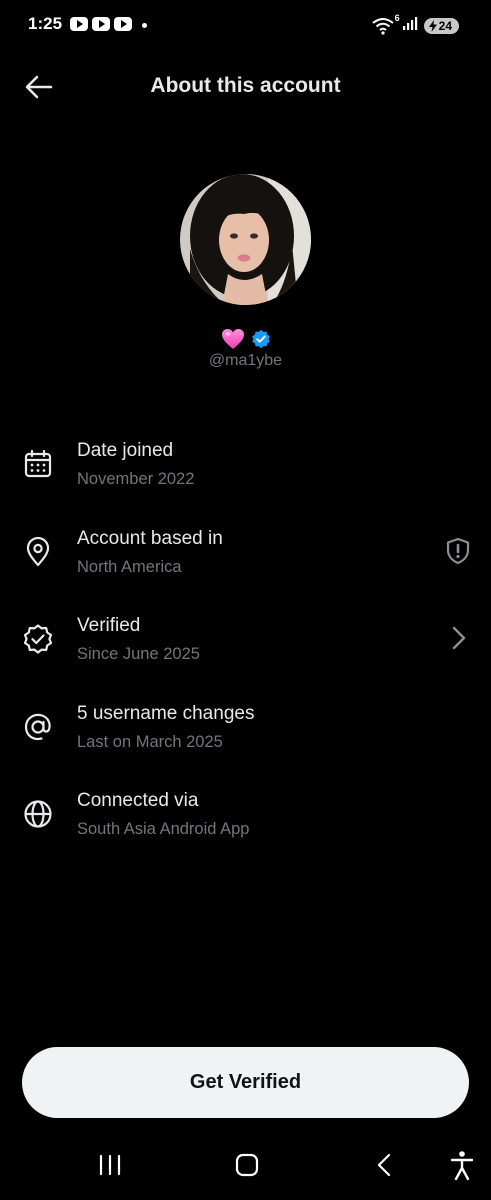 Image resolution: width=491 pixels, height=1200 pixels. I want to click on system-navigation-bar, so click(245, 1167).